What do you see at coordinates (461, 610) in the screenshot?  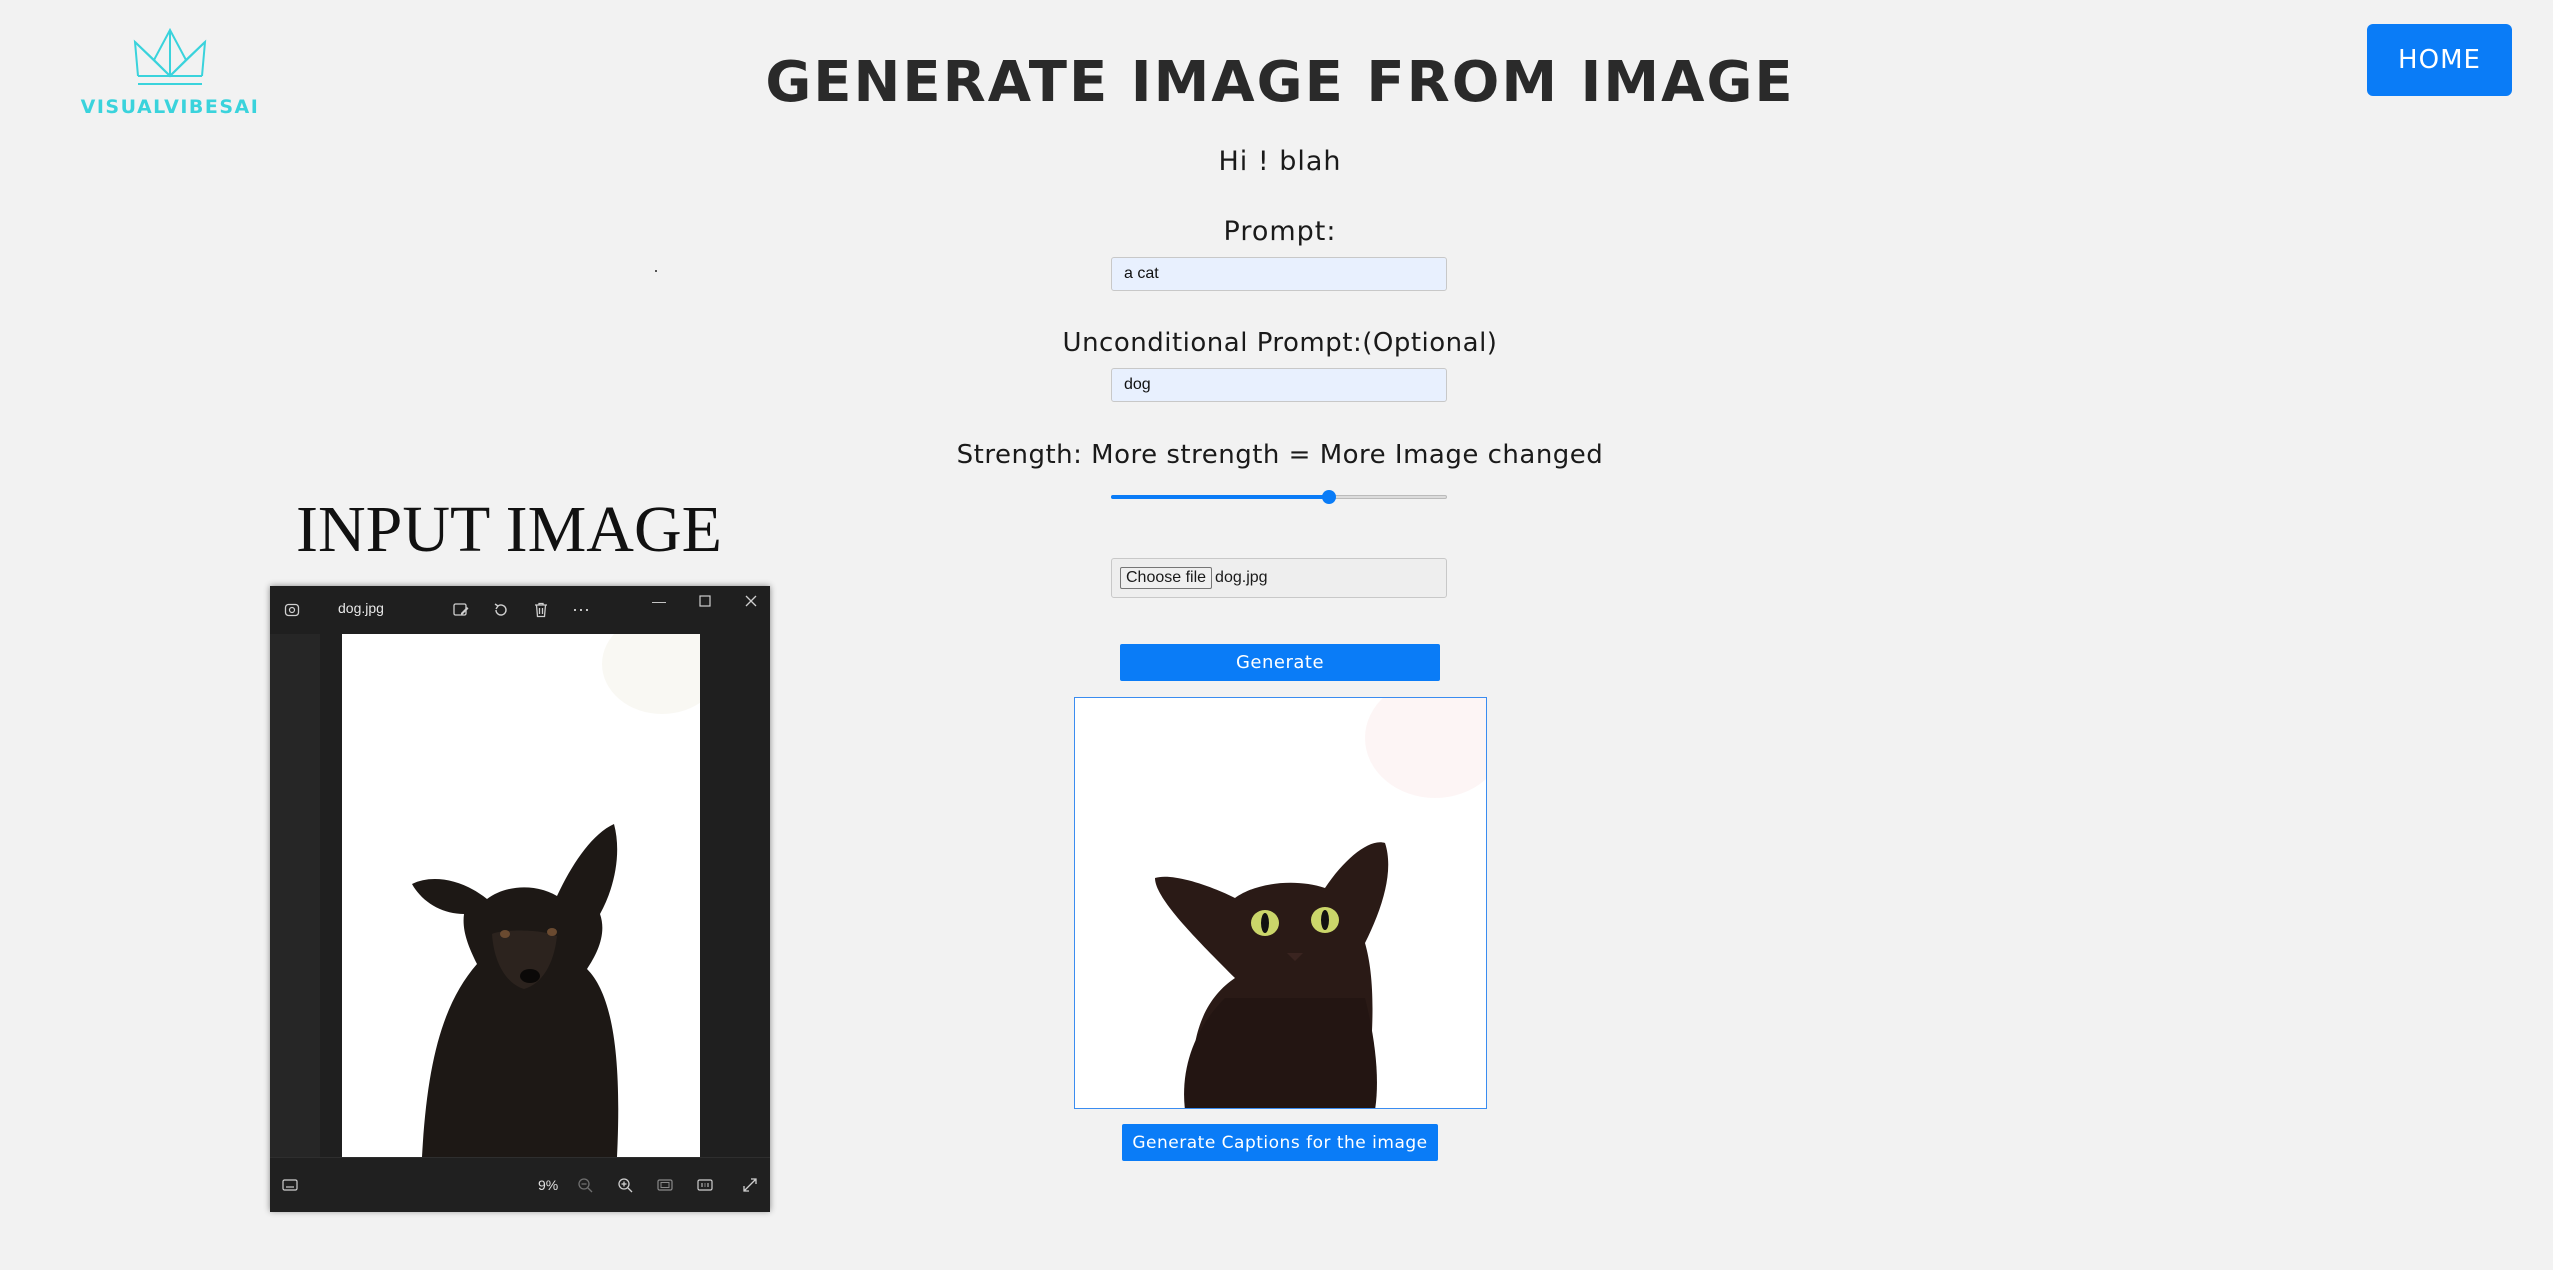 I see `edit-image-icon` at bounding box center [461, 610].